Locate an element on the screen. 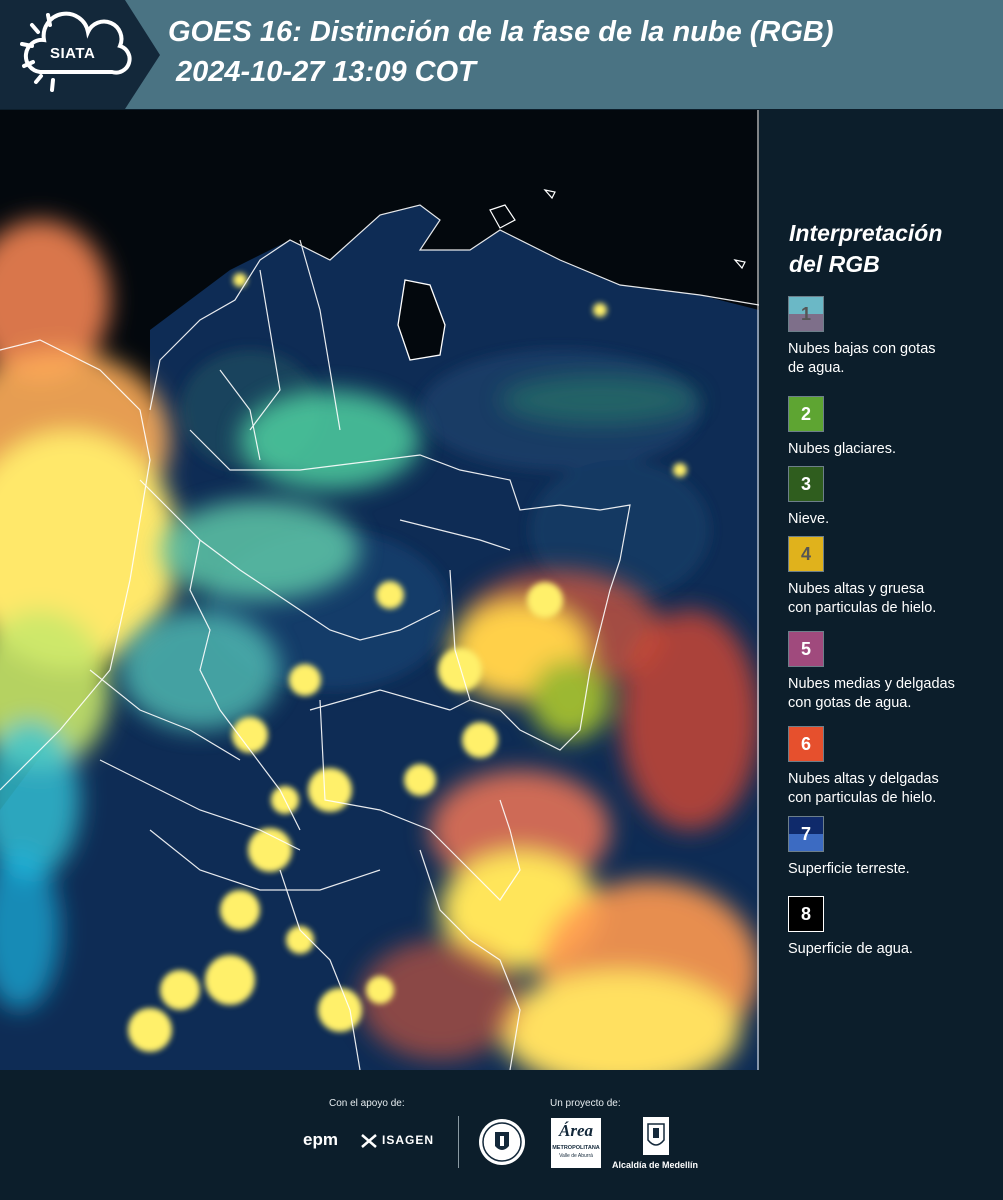  legend-number: 4 is located at coordinates (805, 553).